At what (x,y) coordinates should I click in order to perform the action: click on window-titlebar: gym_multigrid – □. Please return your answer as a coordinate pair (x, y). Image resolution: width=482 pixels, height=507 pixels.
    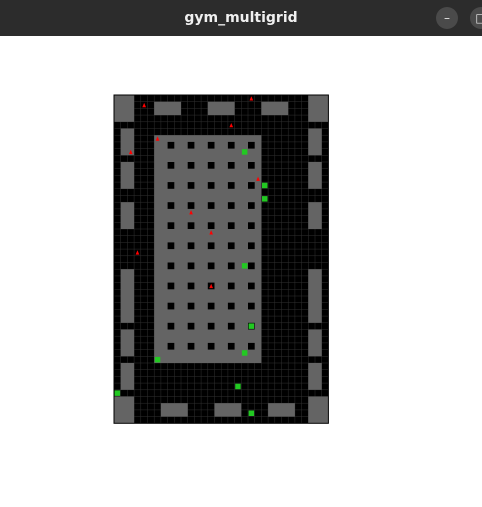
    Looking at the image, I should click on (241, 18).